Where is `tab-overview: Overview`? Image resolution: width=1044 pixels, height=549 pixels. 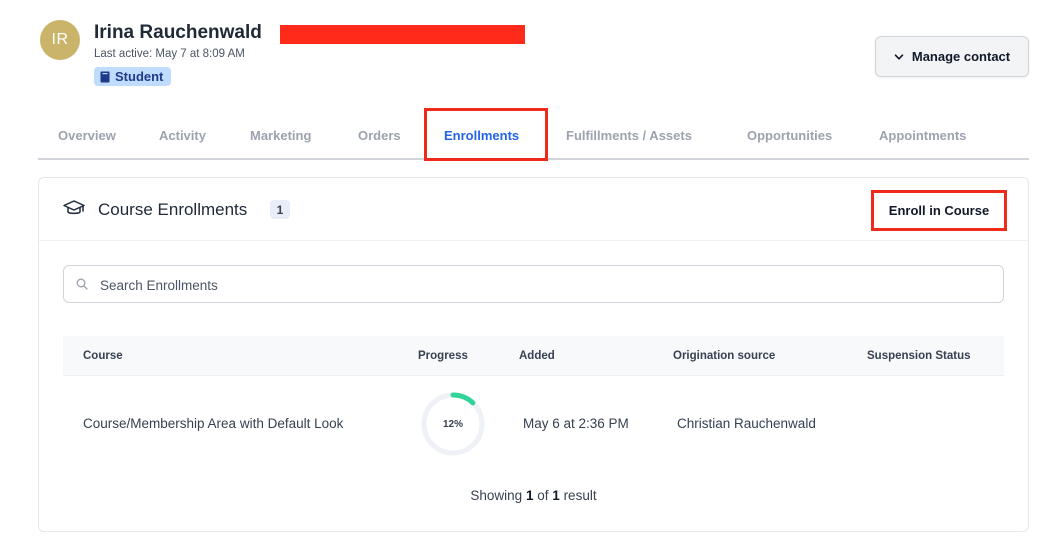
tab-overview: Overview is located at coordinates (87, 135).